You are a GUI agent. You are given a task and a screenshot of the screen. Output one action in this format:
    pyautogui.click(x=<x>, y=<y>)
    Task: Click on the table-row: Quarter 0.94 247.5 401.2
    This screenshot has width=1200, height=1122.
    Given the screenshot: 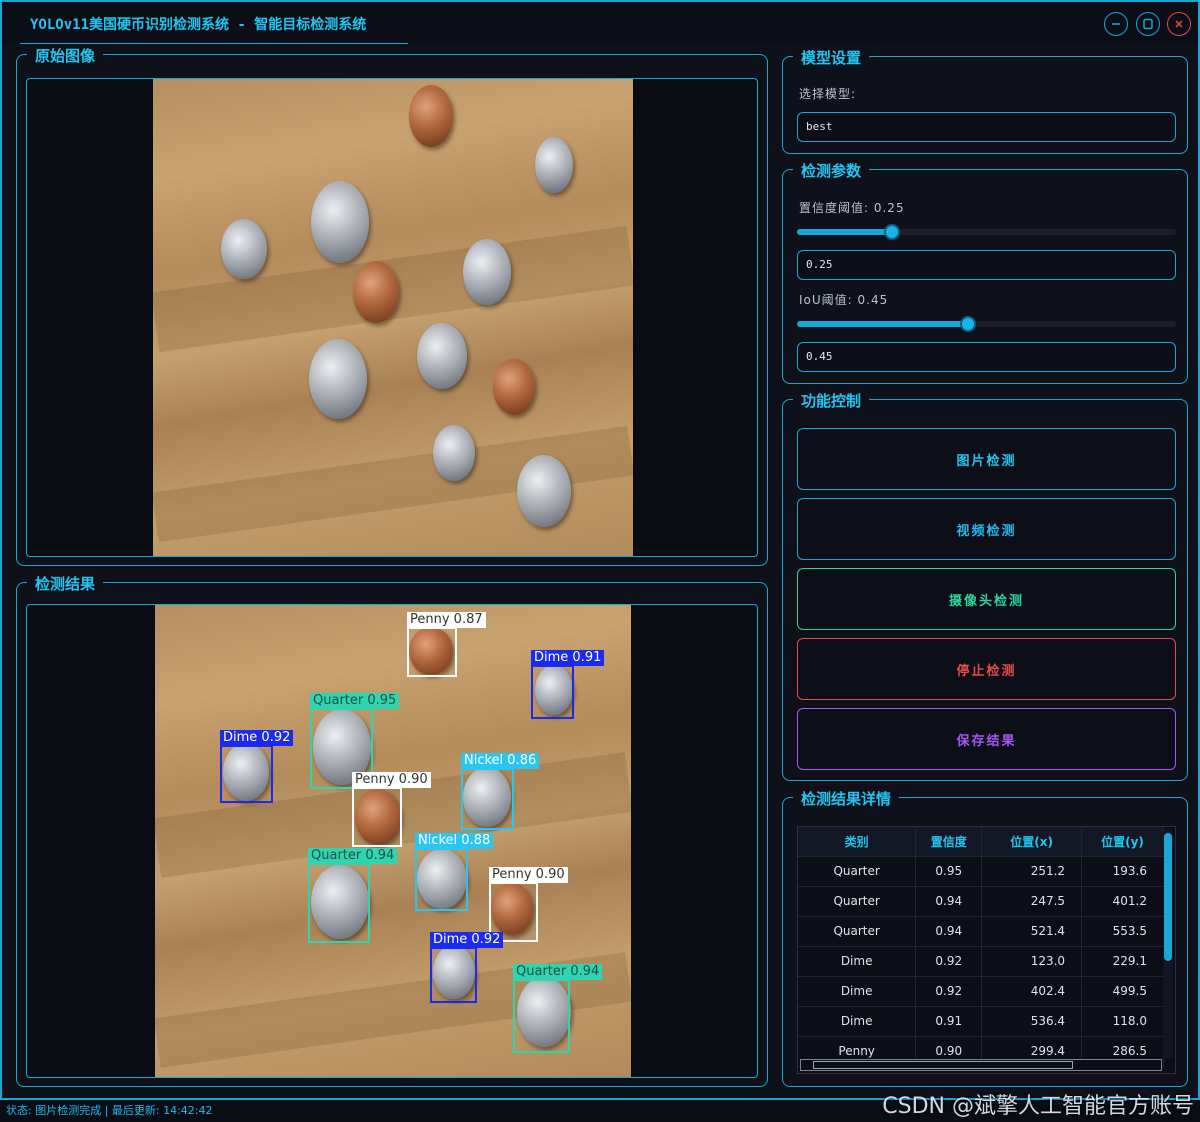 What is the action you would take?
    pyautogui.click(x=981, y=901)
    